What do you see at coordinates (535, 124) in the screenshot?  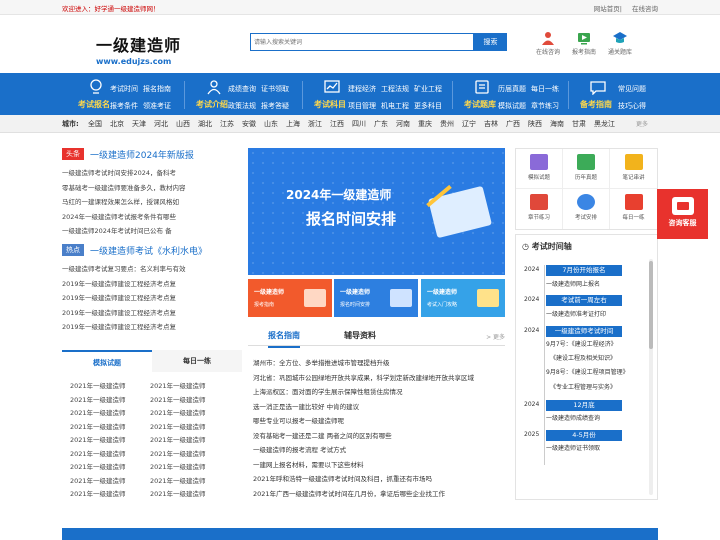 I see `city-link: 陕西` at bounding box center [535, 124].